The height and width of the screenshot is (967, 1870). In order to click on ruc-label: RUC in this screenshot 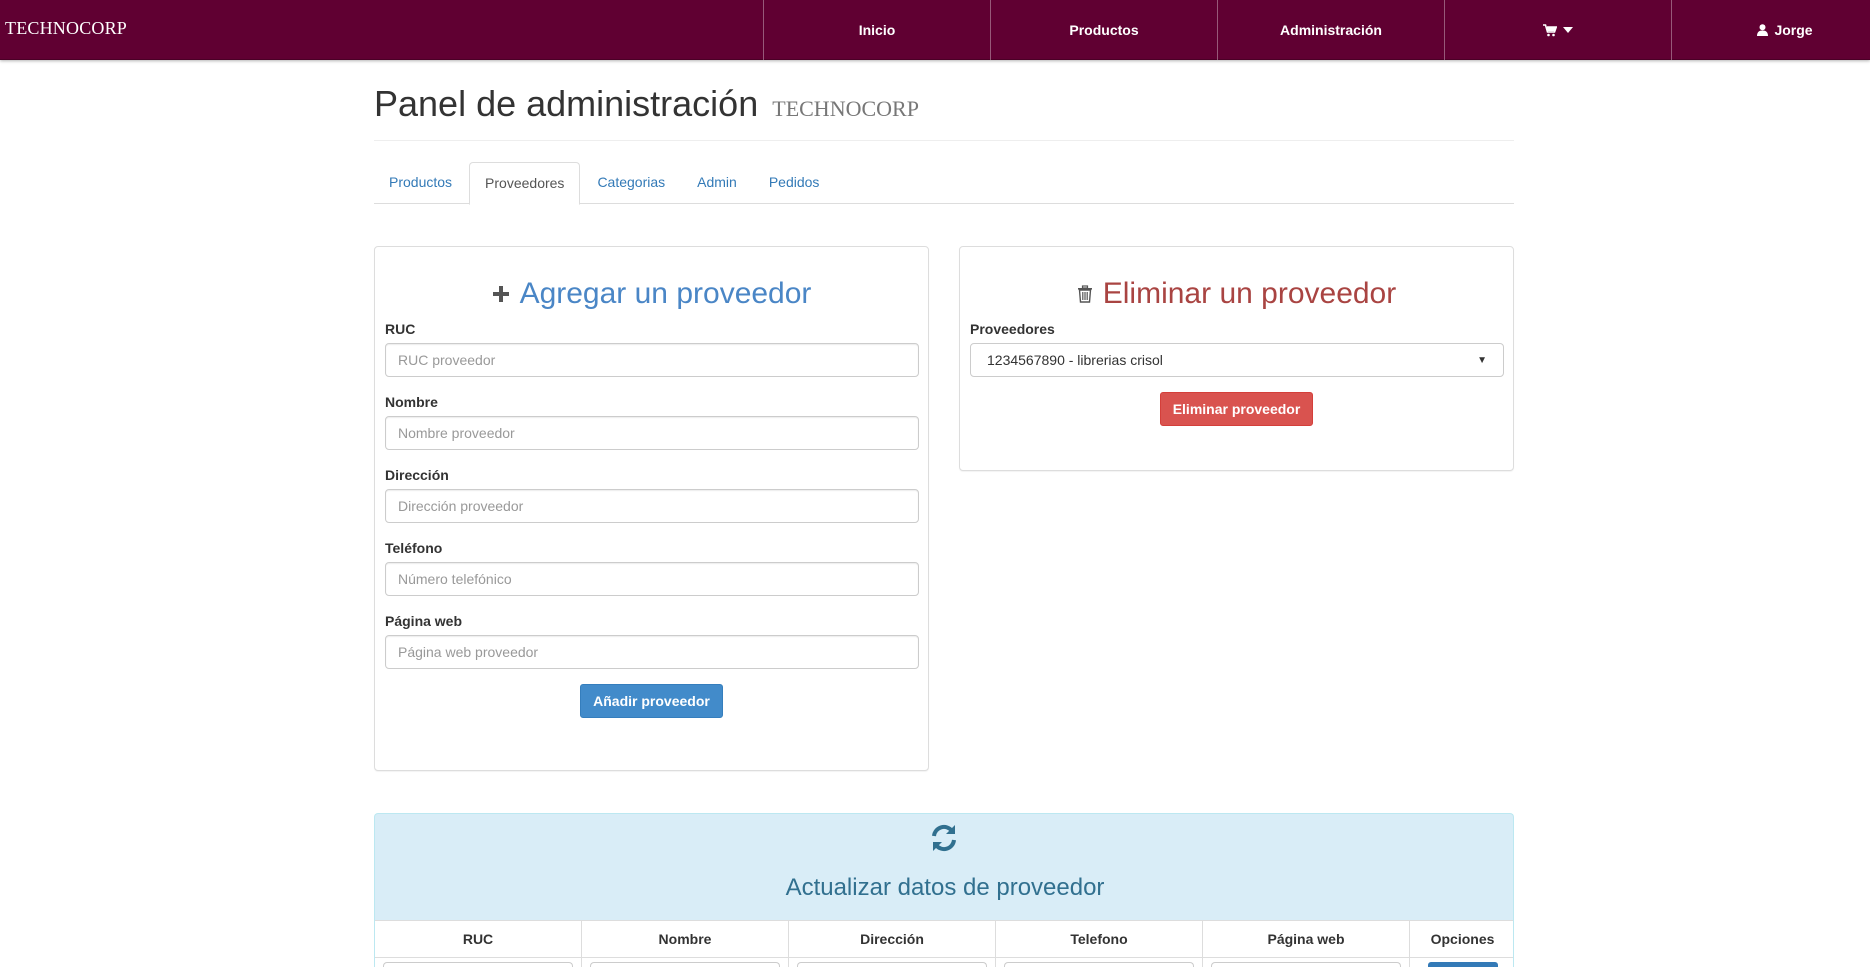, I will do `click(400, 329)`.